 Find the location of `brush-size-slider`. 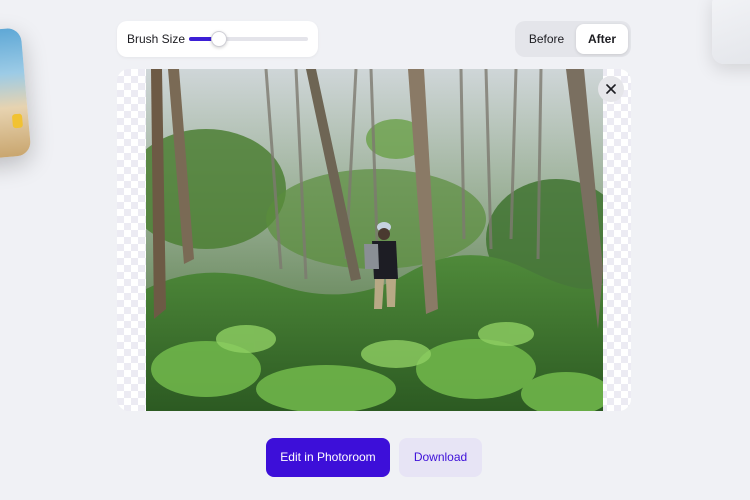

brush-size-slider is located at coordinates (249, 39).